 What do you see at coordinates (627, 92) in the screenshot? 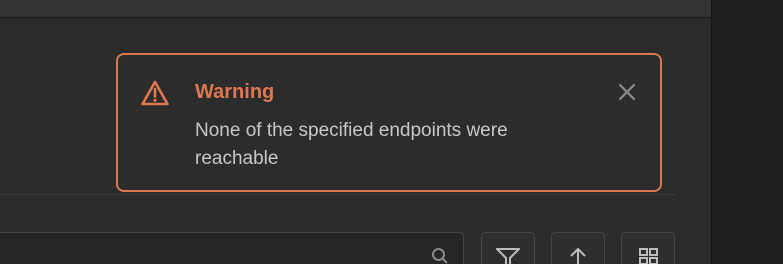
I see `close-icon` at bounding box center [627, 92].